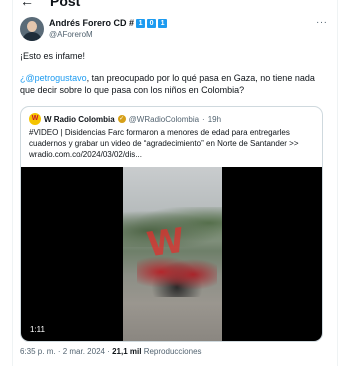 Image resolution: width=350 pixels, height=366 pixels. Describe the element at coordinates (84, 351) in the screenshot. I see `post-date: 2 mar. 2024` at that location.